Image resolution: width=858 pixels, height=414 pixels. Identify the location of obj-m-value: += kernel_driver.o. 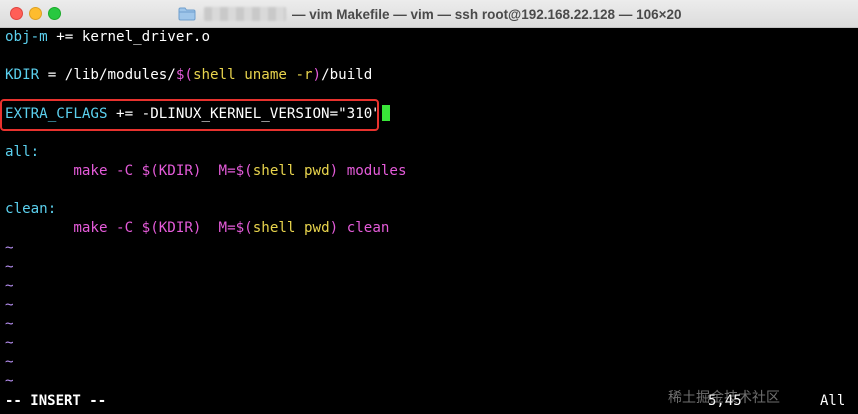
(129, 37).